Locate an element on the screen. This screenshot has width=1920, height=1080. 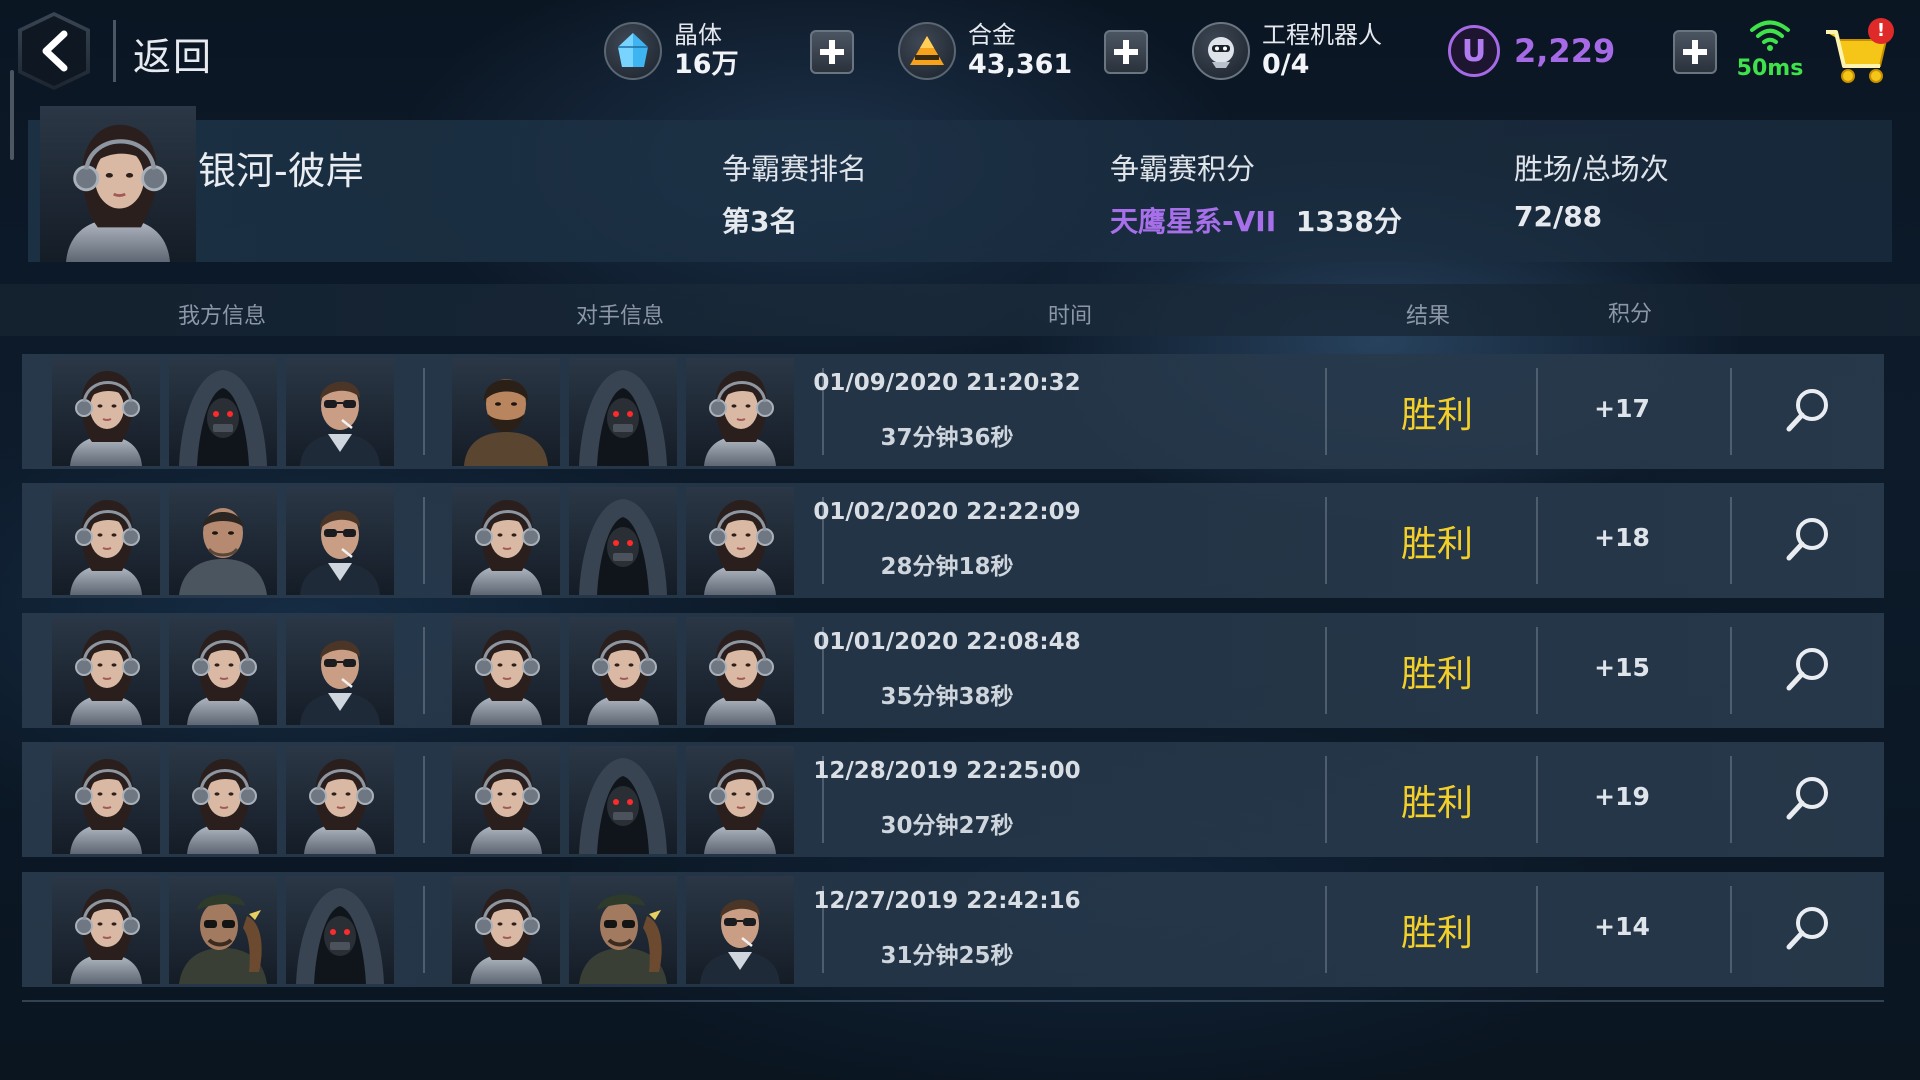
tier-name: 天鹰星系-VII is located at coordinates (1193, 221).